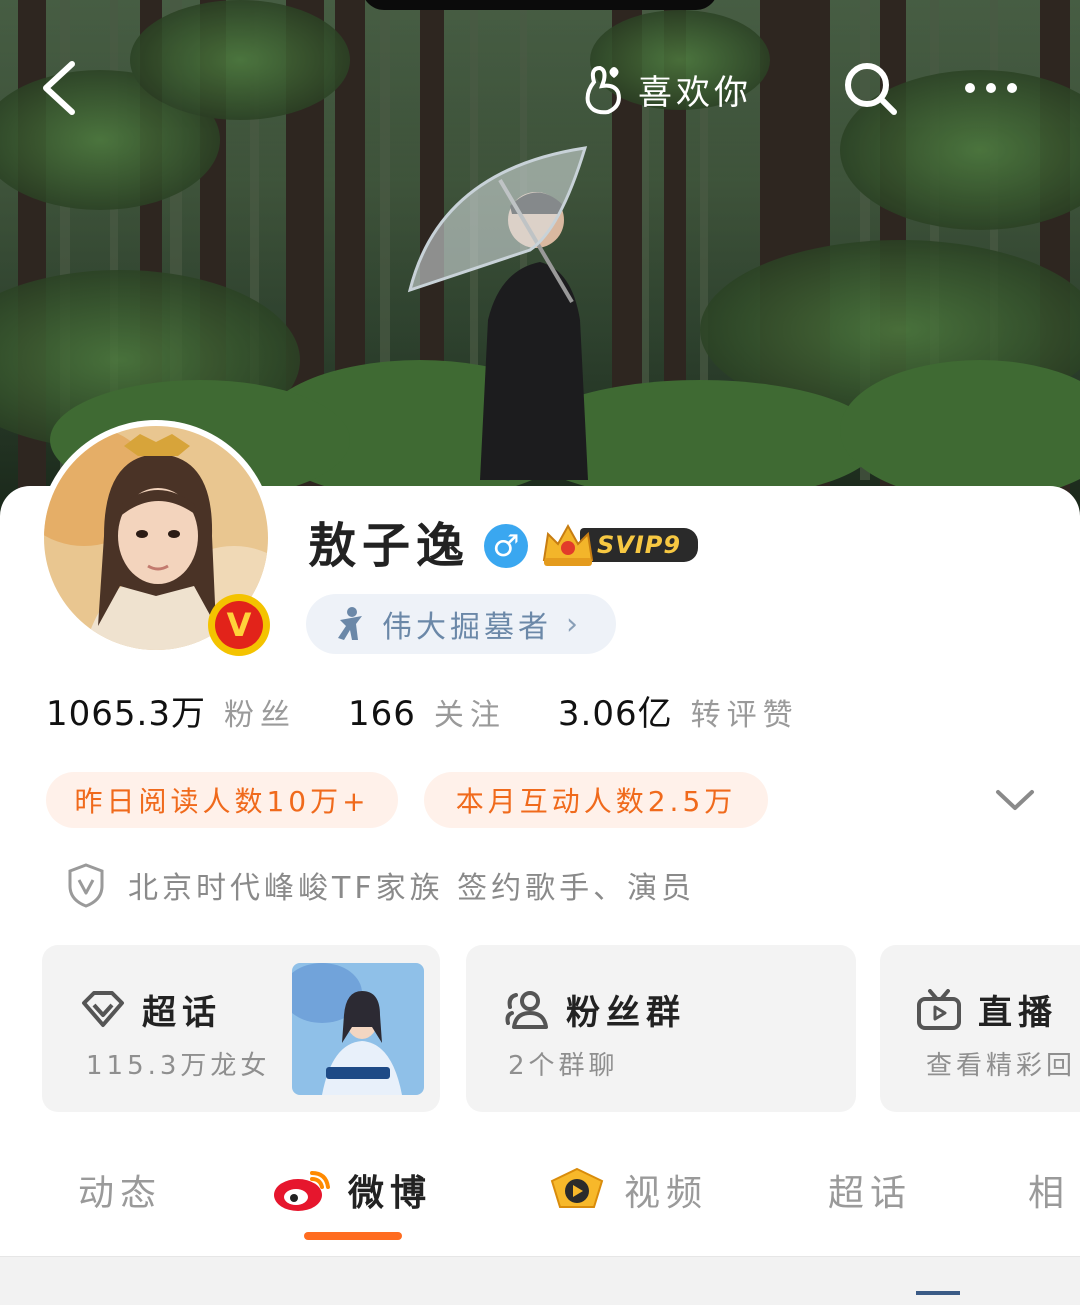 Image resolution: width=1080 pixels, height=1305 pixels. What do you see at coordinates (540, 1201) in the screenshot?
I see `content-tabs: 动态 微博 视频 超话 相` at bounding box center [540, 1201].